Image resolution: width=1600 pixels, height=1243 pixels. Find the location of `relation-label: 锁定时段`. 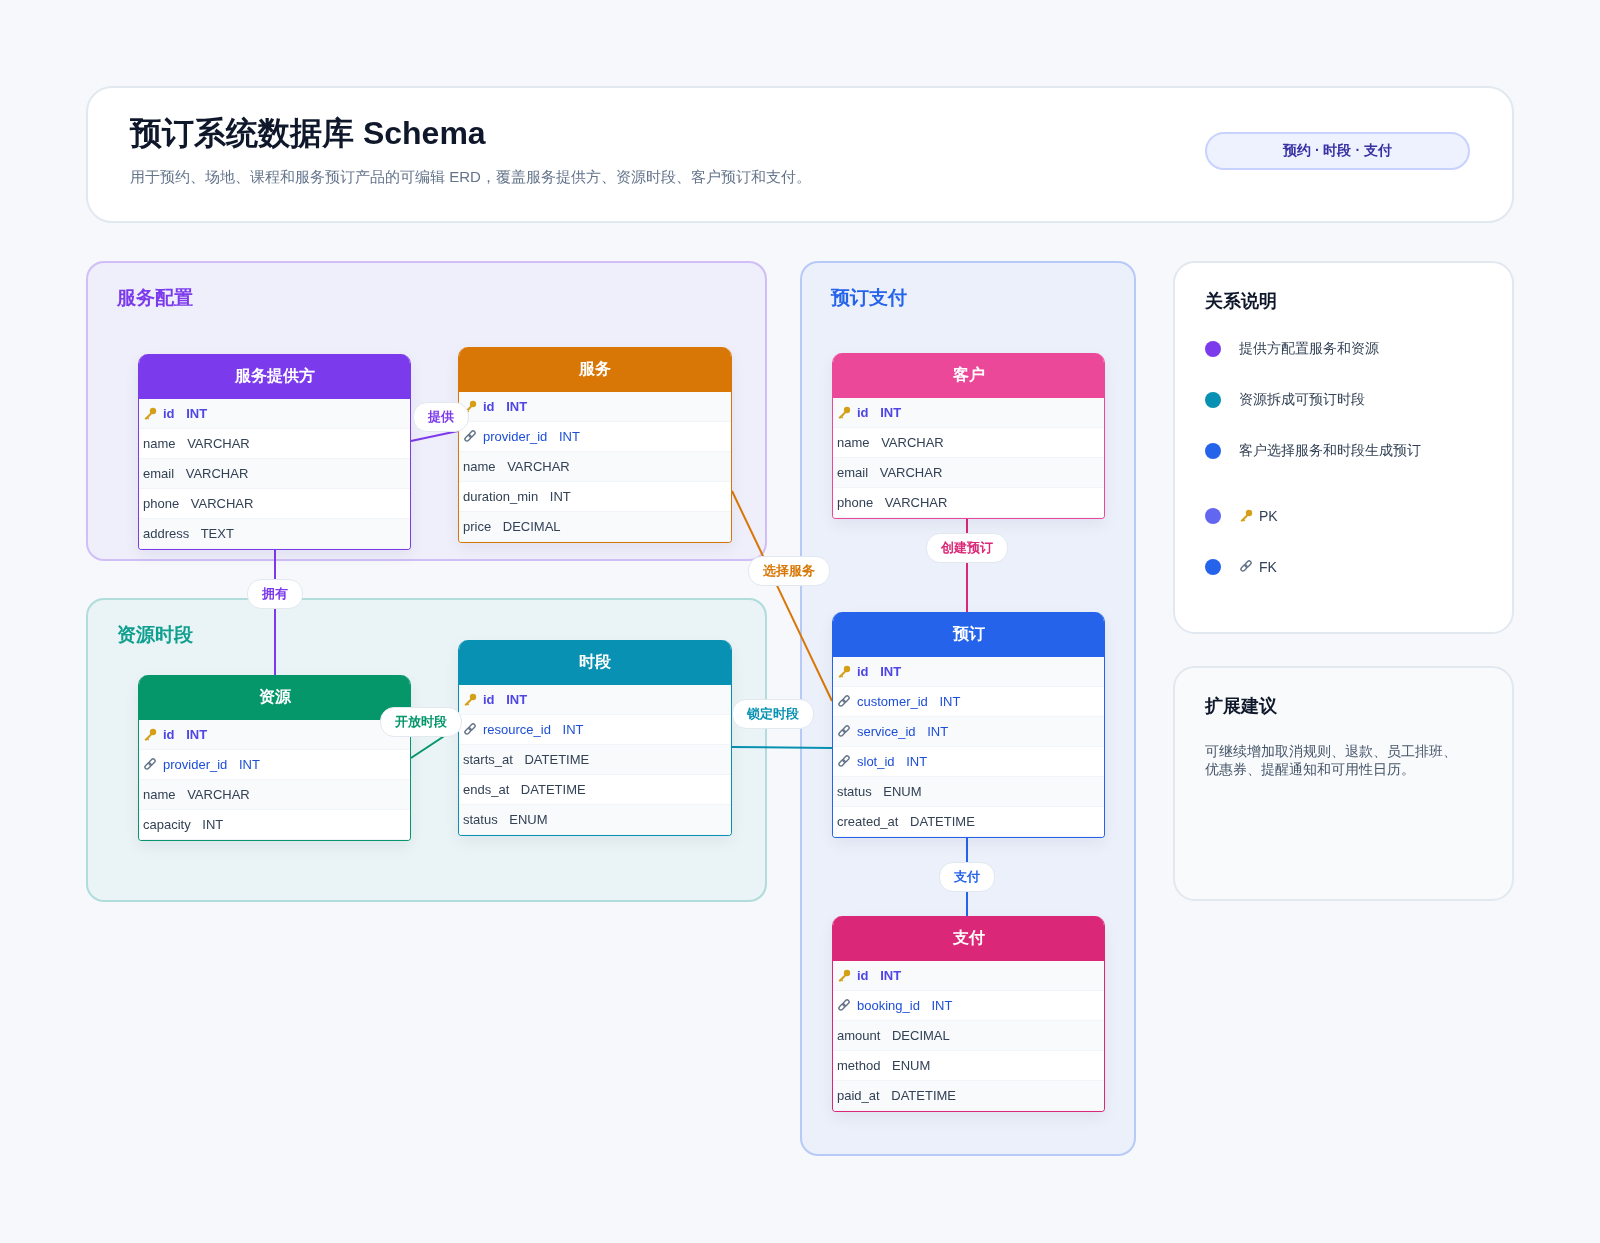

relation-label: 锁定时段 is located at coordinates (773, 714).